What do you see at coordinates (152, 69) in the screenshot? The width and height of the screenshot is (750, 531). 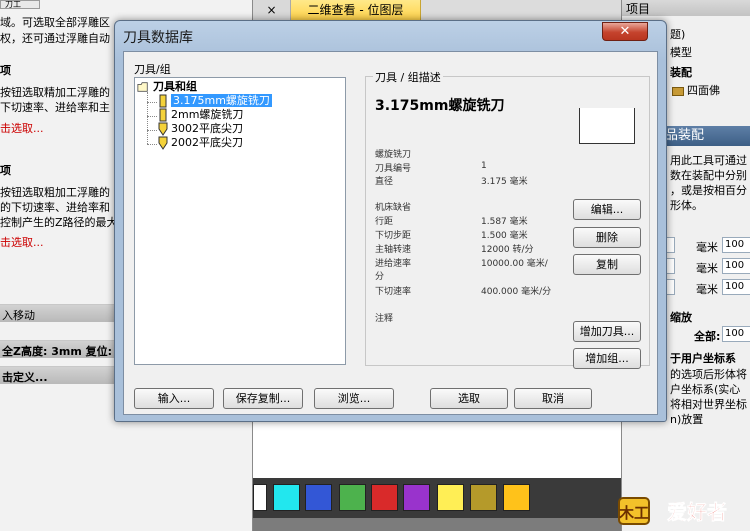 I see `tools-group-label: 刀具/组` at bounding box center [152, 69].